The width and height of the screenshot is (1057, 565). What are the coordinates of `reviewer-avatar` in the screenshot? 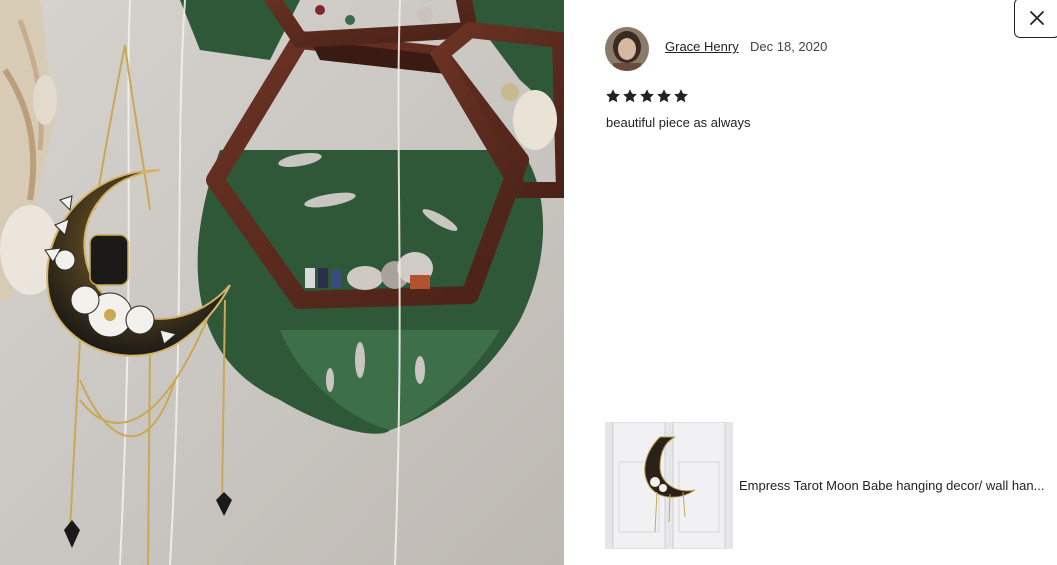 It's located at (627, 49).